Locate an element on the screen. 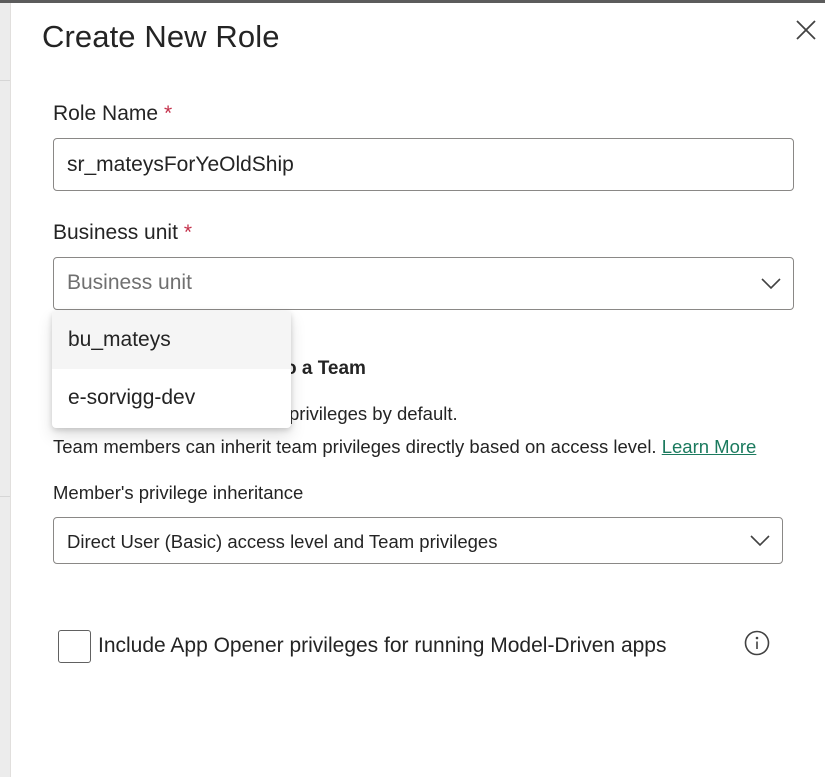 This screenshot has width=825, height=777. business-unit-select: Business unit is located at coordinates (423, 283).